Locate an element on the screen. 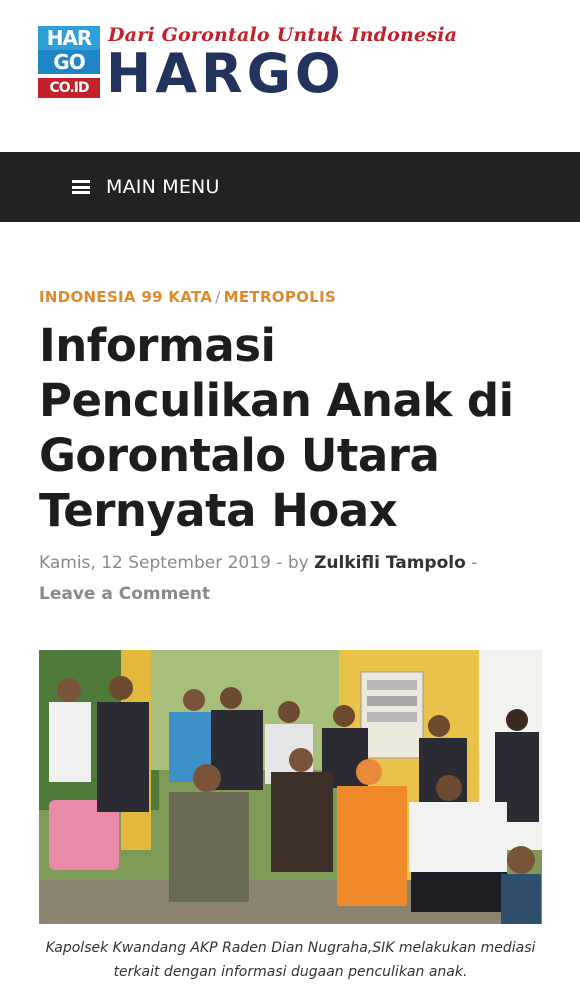 The width and height of the screenshot is (580, 984). category-link-metropolis: METROPOLIS is located at coordinates (280, 297).